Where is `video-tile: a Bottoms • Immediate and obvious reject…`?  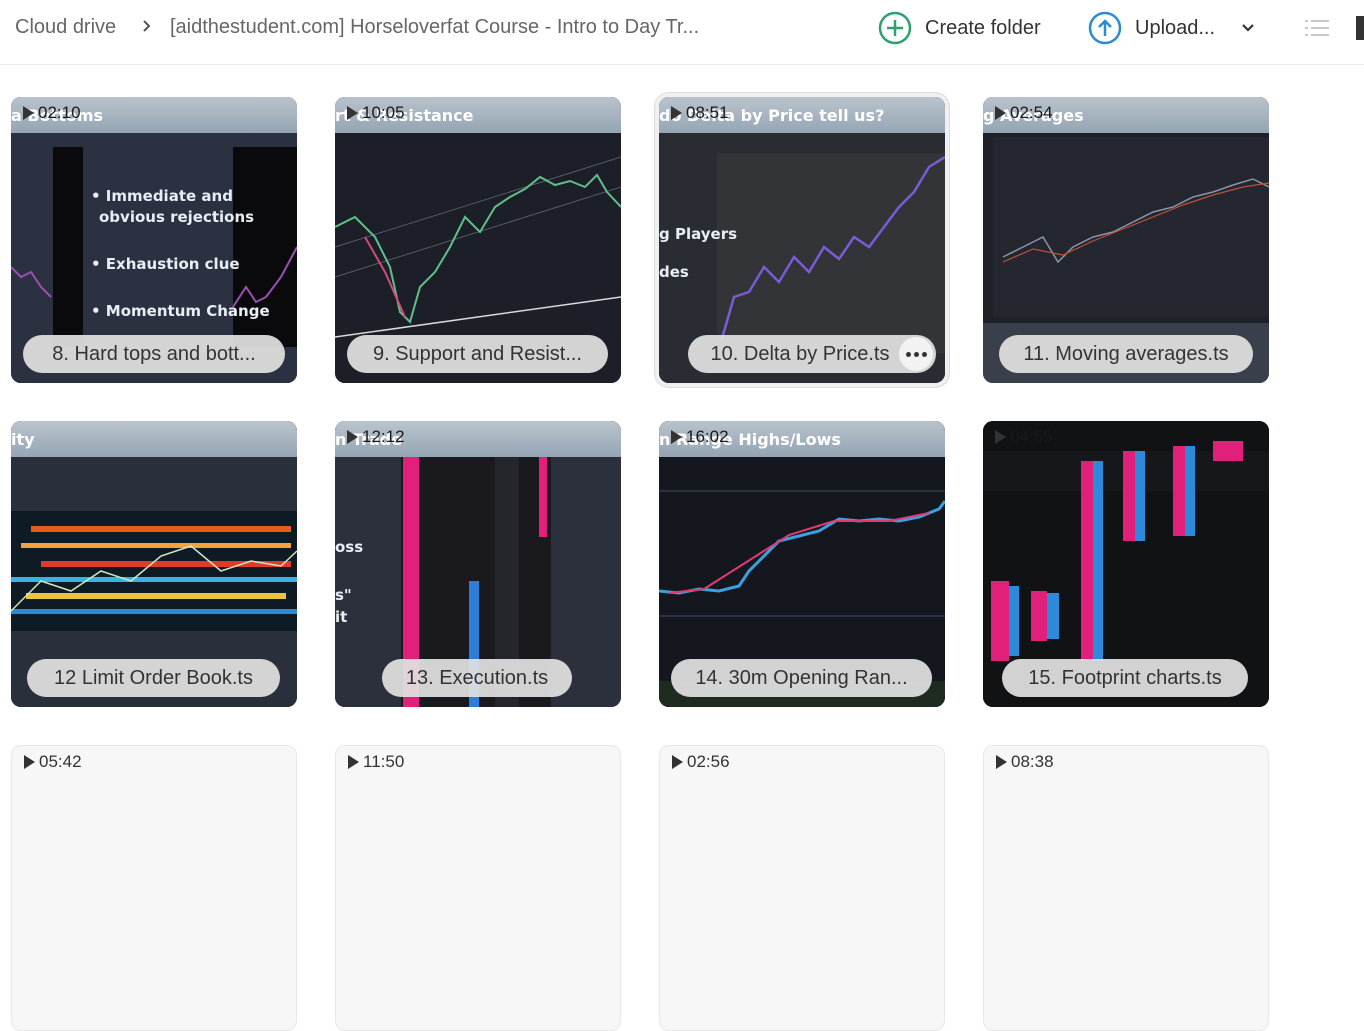 video-tile: a Bottoms • Immediate and obvious reject… is located at coordinates (154, 240).